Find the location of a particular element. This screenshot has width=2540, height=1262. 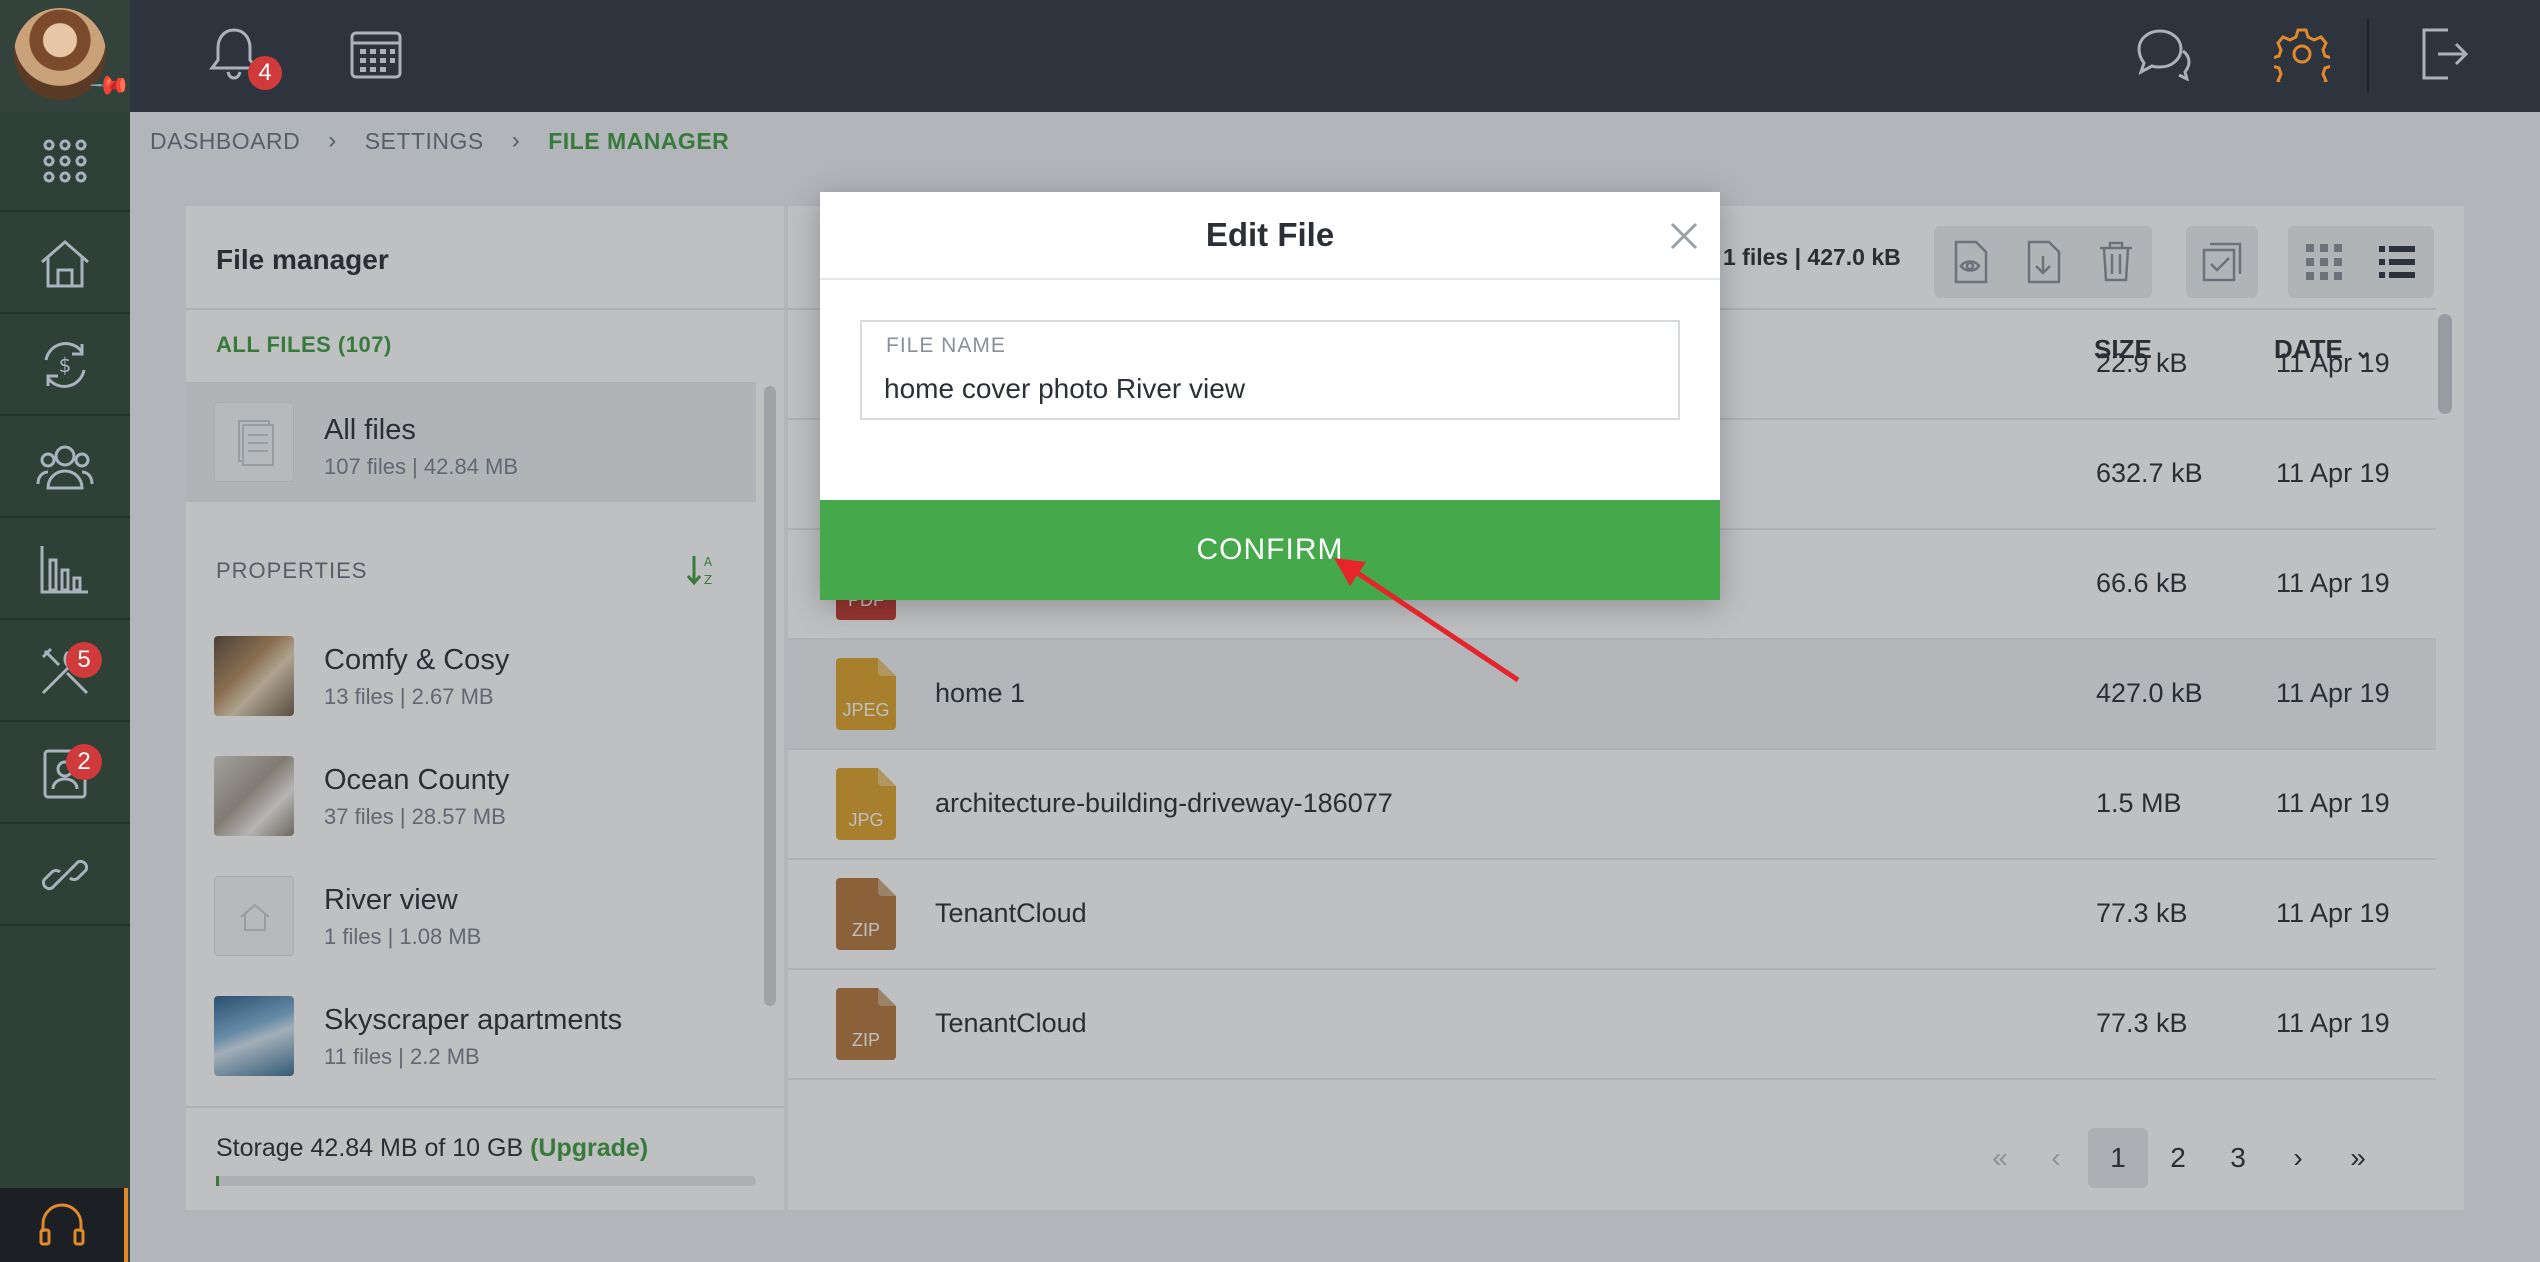

divider is located at coordinates (1270, 279).